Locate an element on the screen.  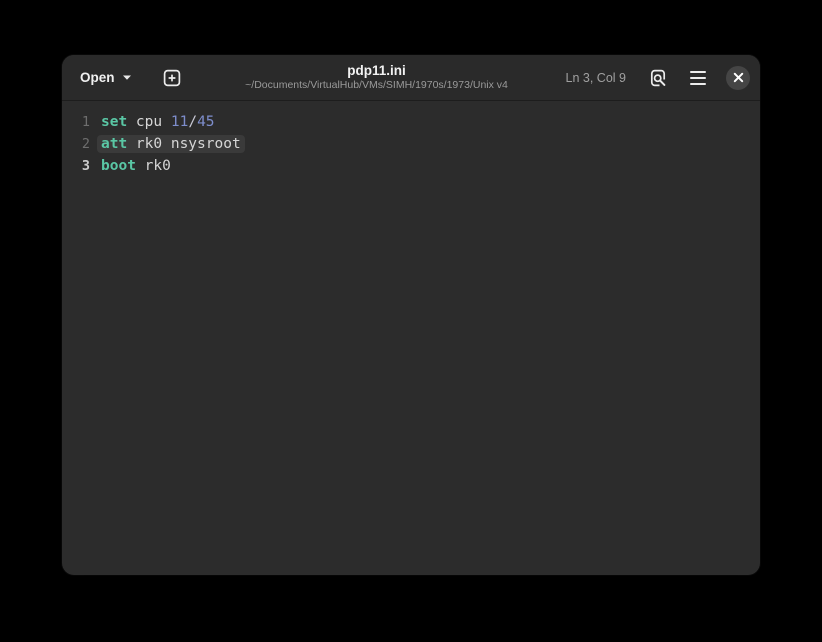
search-button is located at coordinates (658, 78).